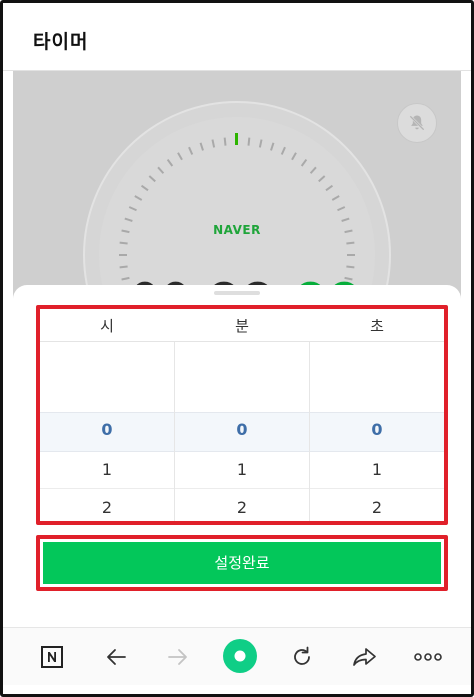 This screenshot has width=474, height=697. I want to click on minutes-column-label: 분, so click(242, 326).